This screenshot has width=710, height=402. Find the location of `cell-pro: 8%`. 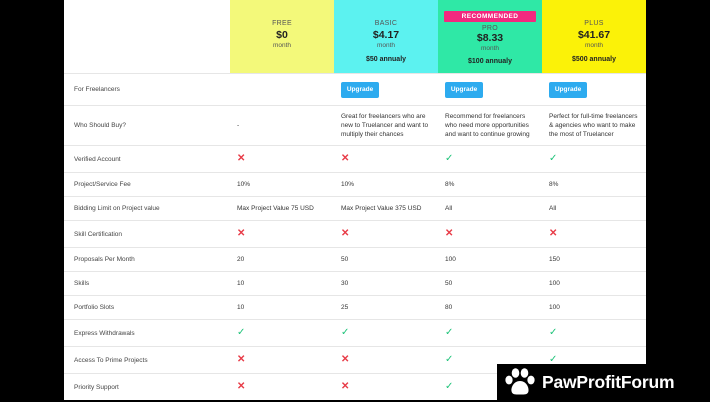

cell-pro: 8% is located at coordinates (490, 184).